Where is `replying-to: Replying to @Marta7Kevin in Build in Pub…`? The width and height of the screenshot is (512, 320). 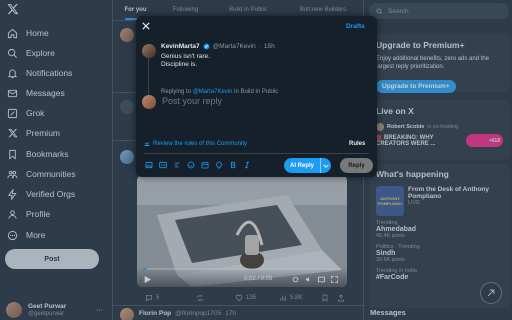 replying-to: Replying to @Marta7Kevin in Build in Pub… is located at coordinates (219, 92).